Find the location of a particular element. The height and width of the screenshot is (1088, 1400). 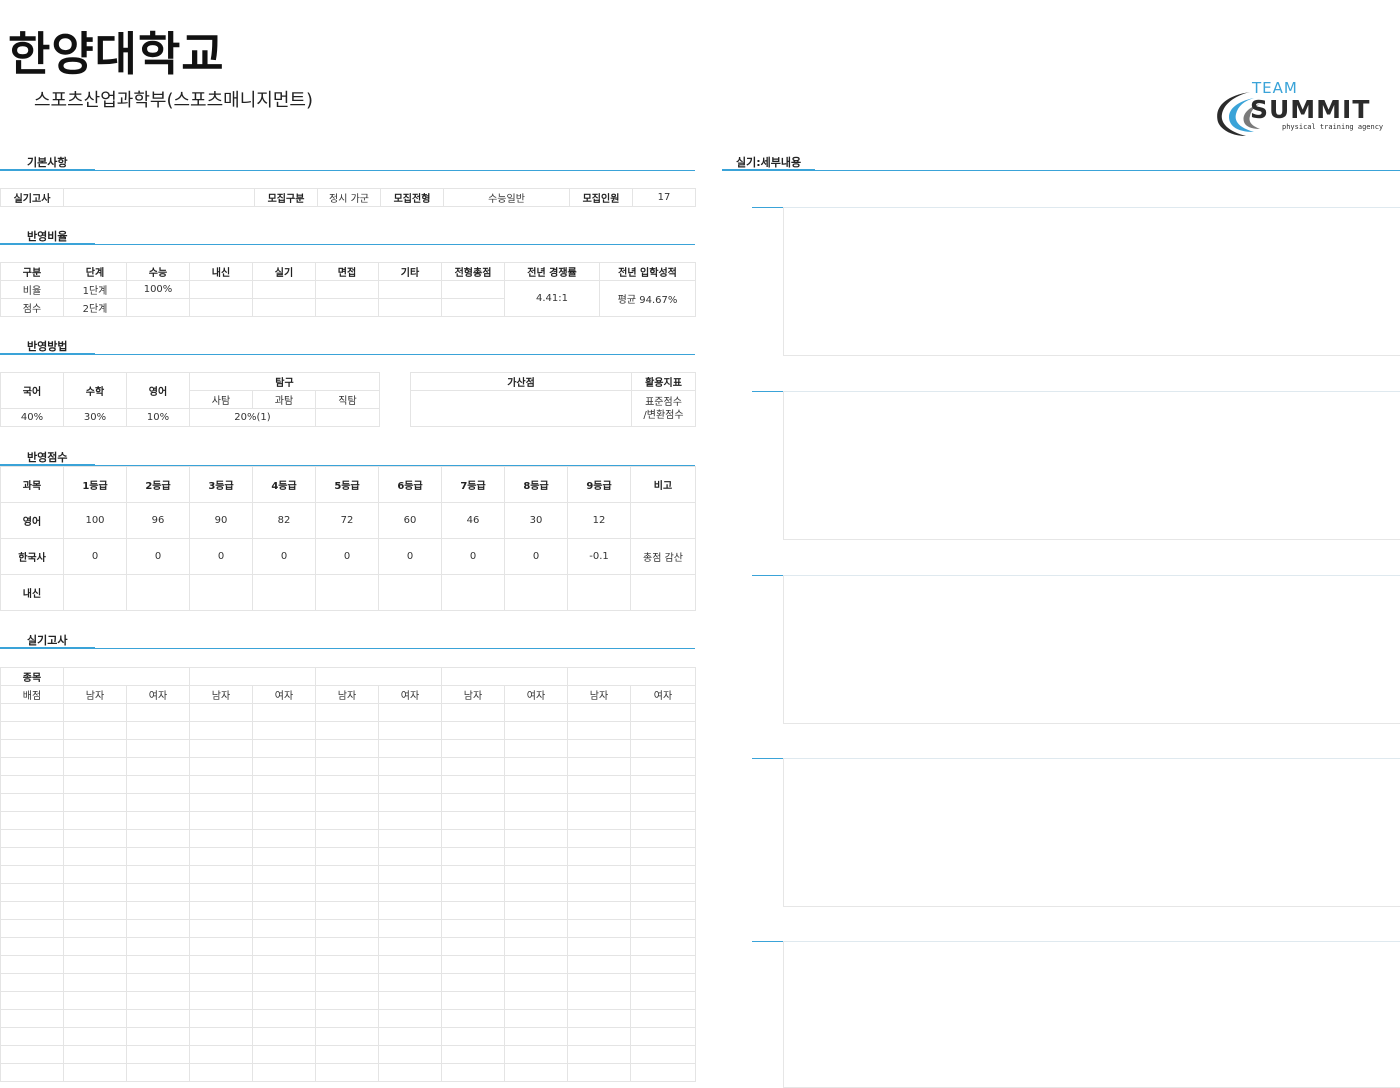

score-cell: 46 is located at coordinates (473, 520).